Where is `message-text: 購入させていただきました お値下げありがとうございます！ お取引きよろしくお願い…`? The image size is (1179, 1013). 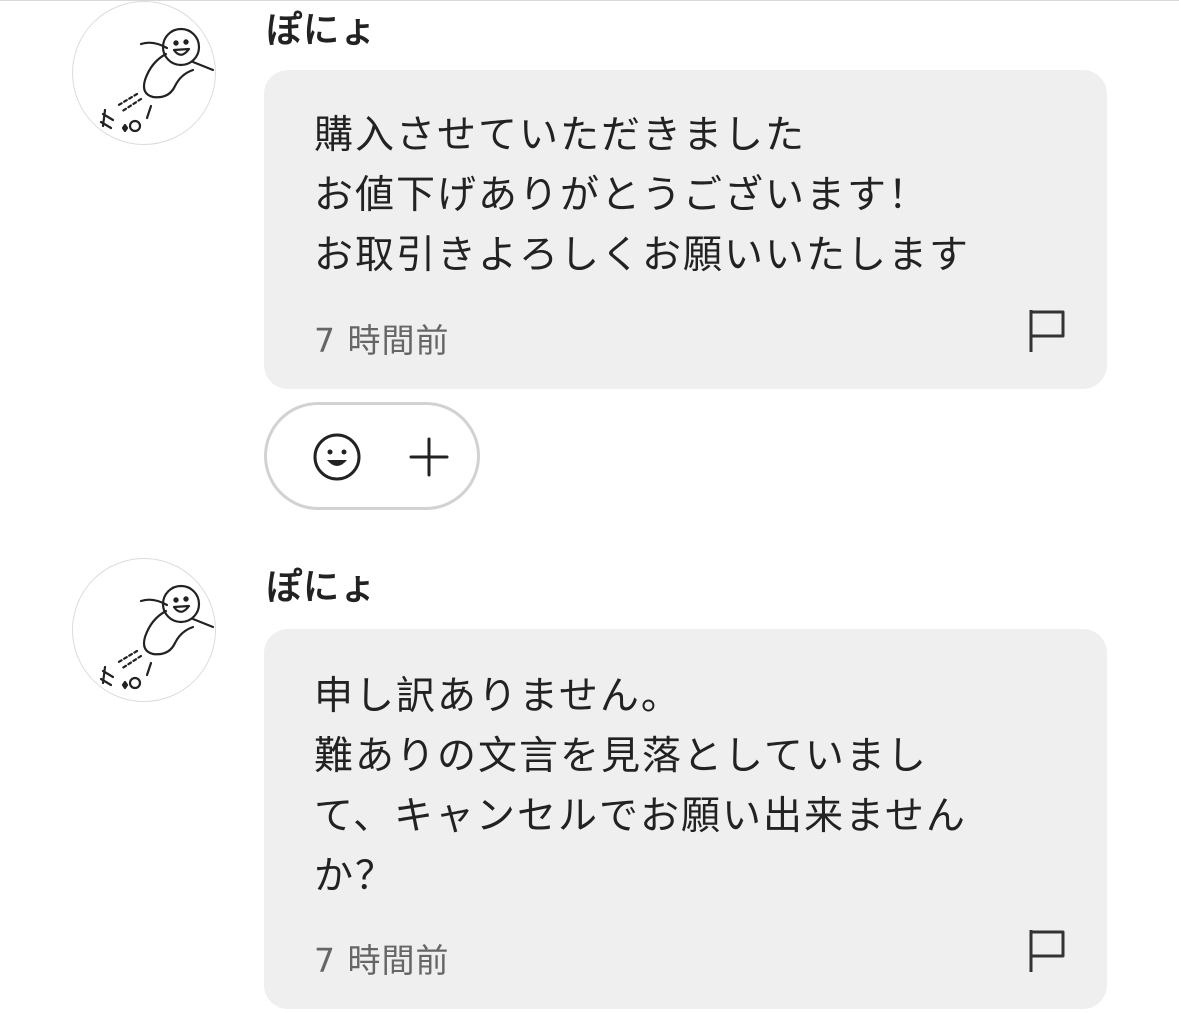 message-text: 購入させていただきました お値下げありがとうございます！ お取引きよろしくお願い… is located at coordinates (642, 196).